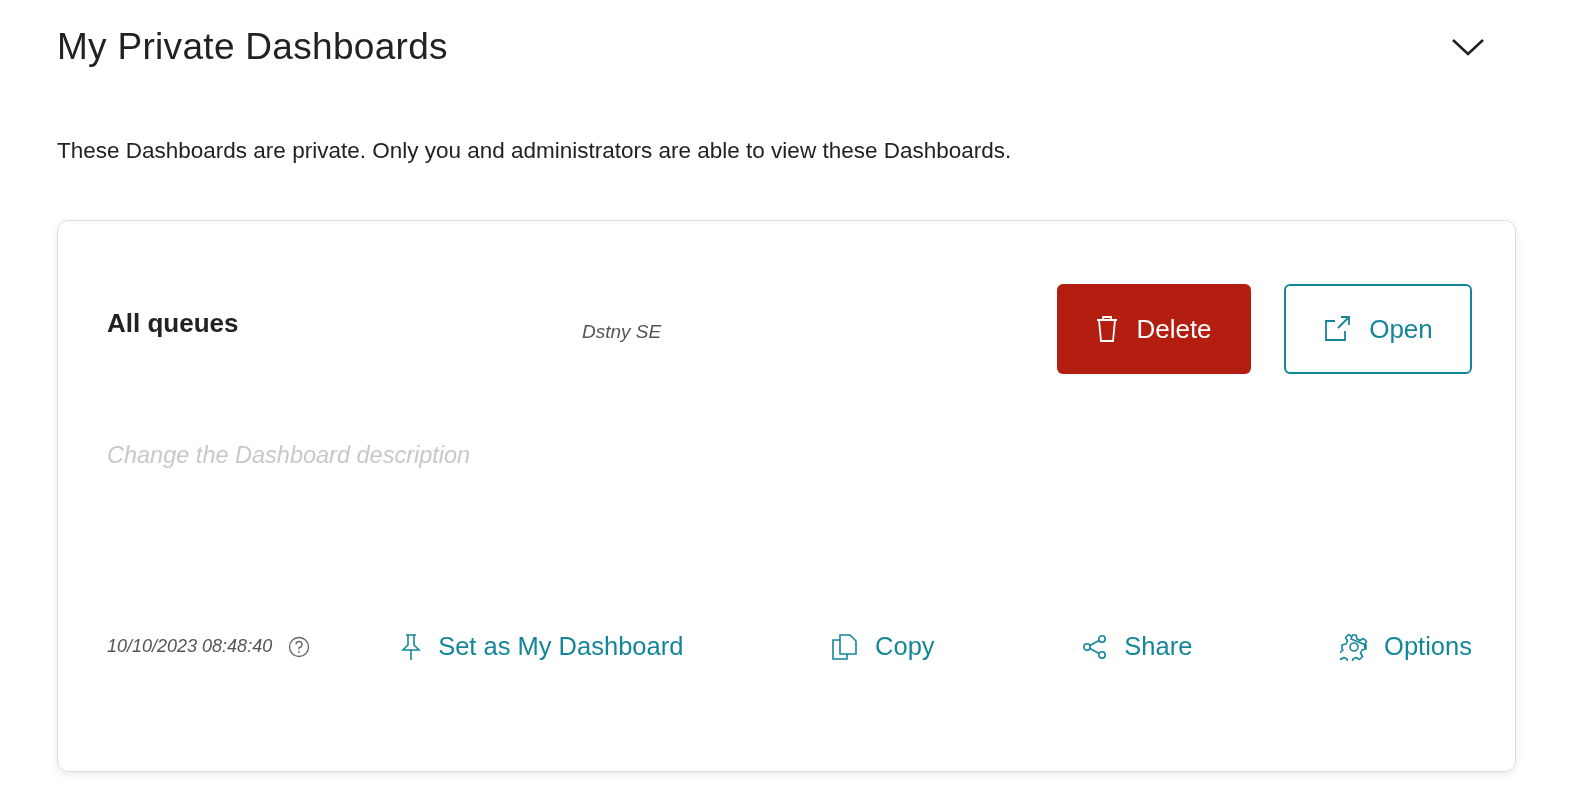 Image resolution: width=1586 pixels, height=810 pixels. What do you see at coordinates (1378, 329) in the screenshot?
I see `open-button: Open` at bounding box center [1378, 329].